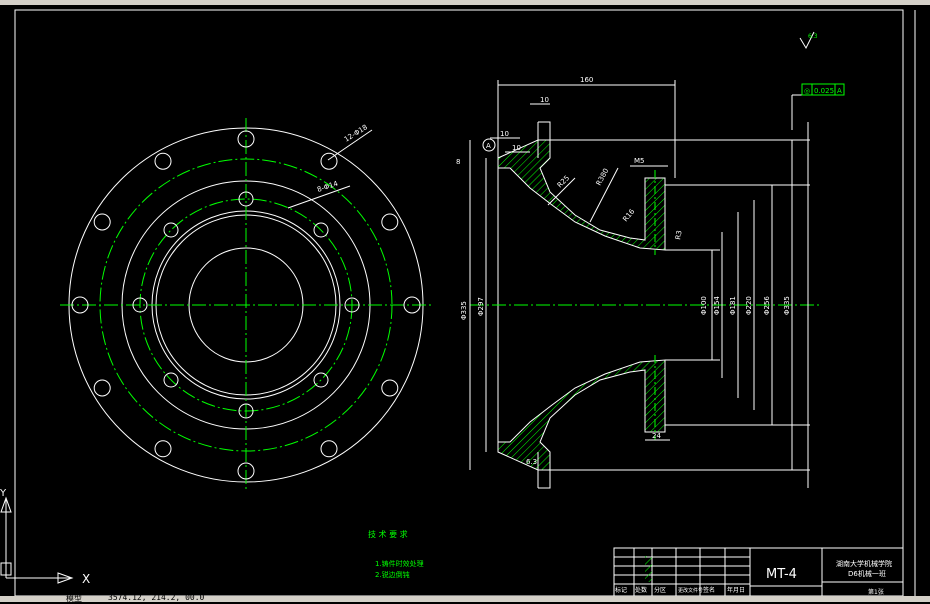  I want to click on dim-d154: Φ154, so click(717, 305).